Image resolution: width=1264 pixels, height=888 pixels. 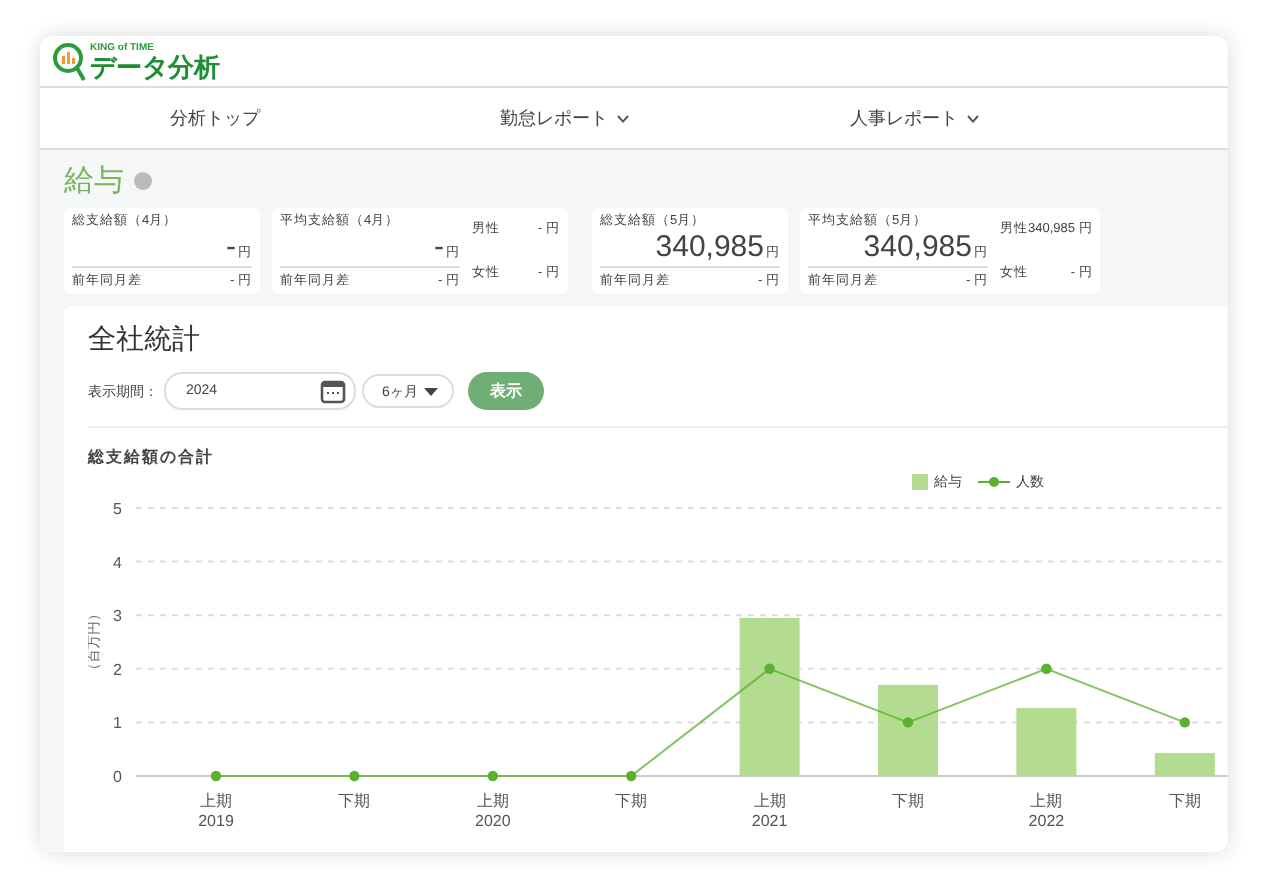 I want to click on nav-link: 分析トップ, so click(x=215, y=118).